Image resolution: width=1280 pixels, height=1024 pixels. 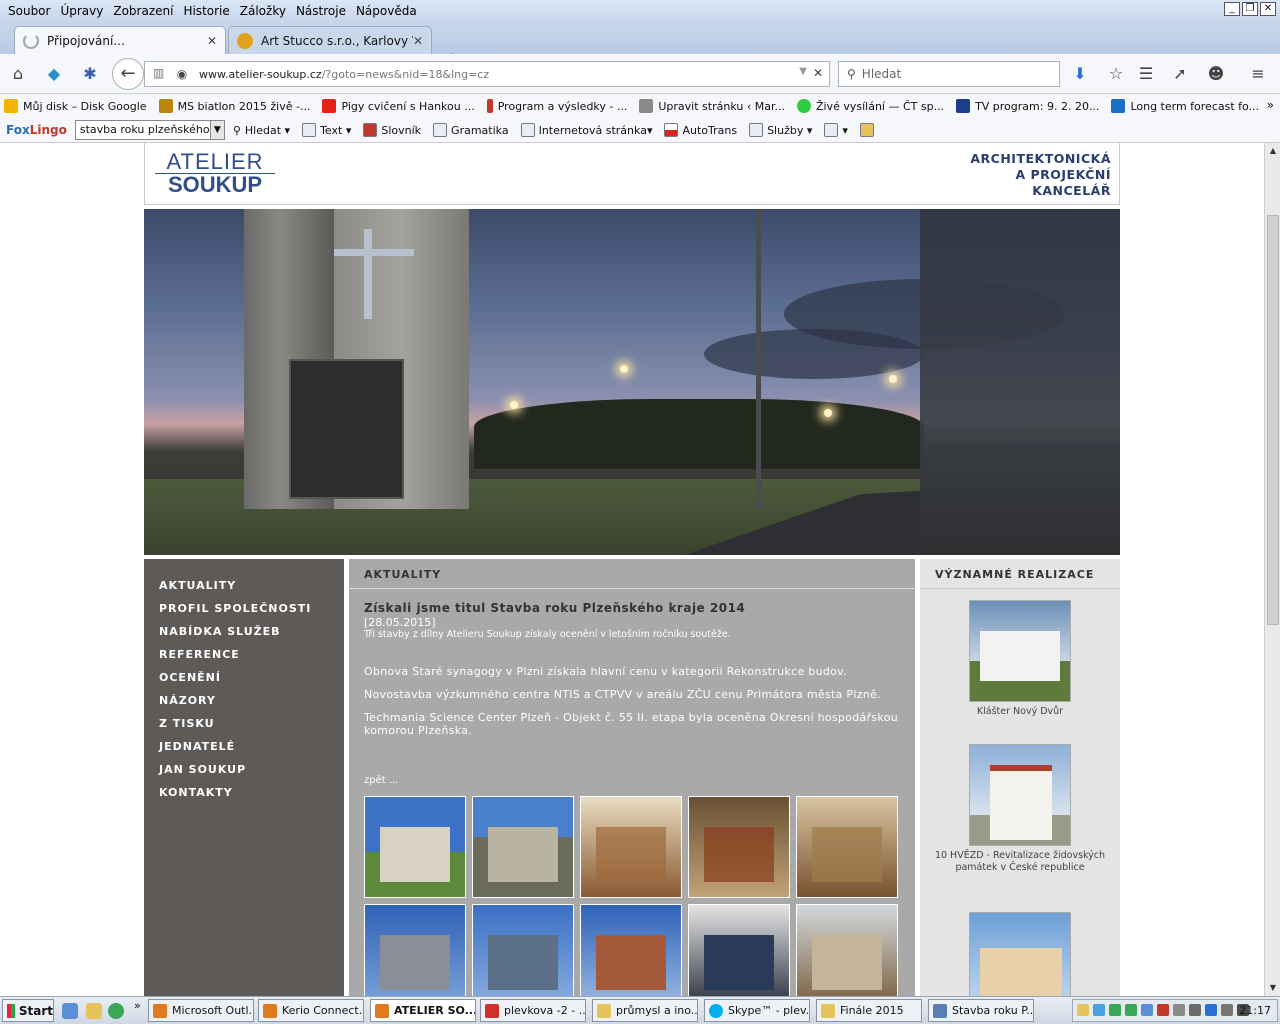 I want to click on vertical-scrollbar: ▲ ▼, so click(x=1272, y=569).